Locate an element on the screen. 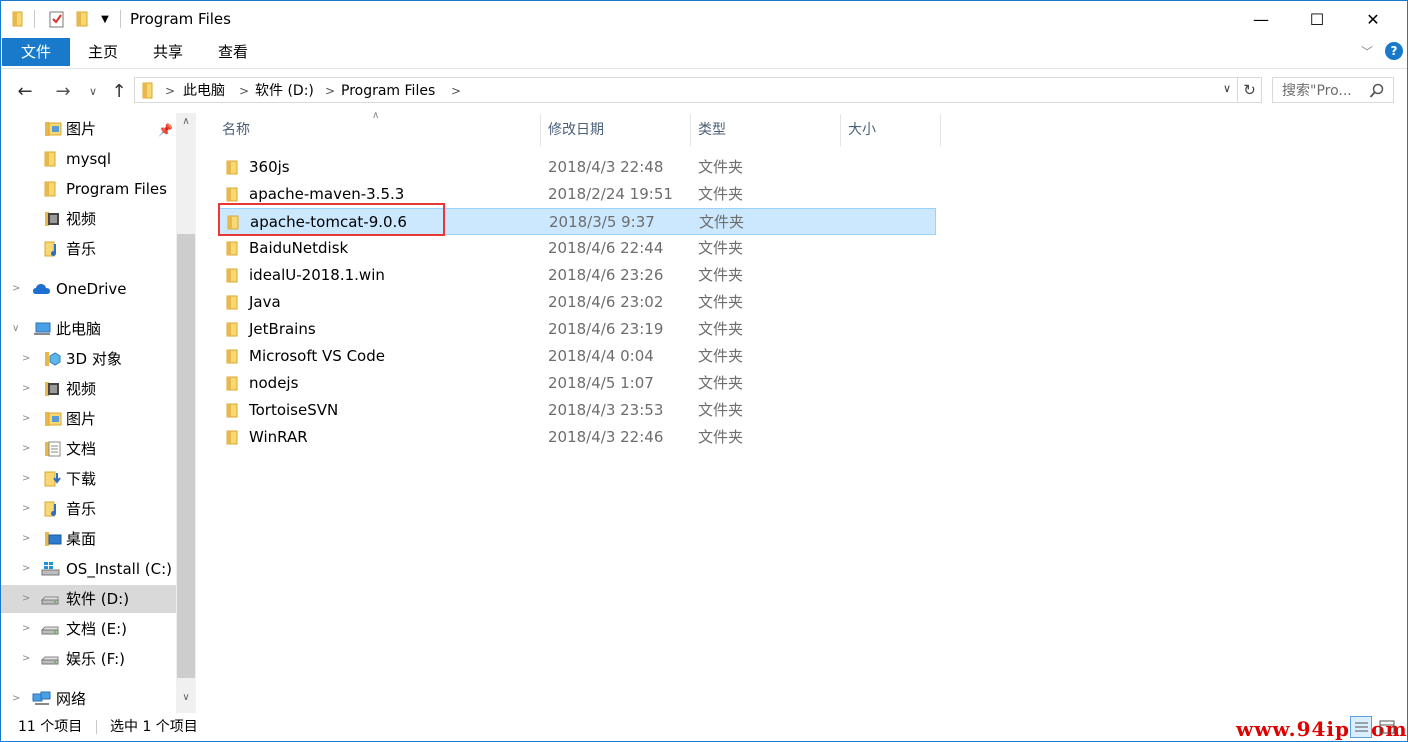  sidebar-item-label: 图片 is located at coordinates (81, 419).